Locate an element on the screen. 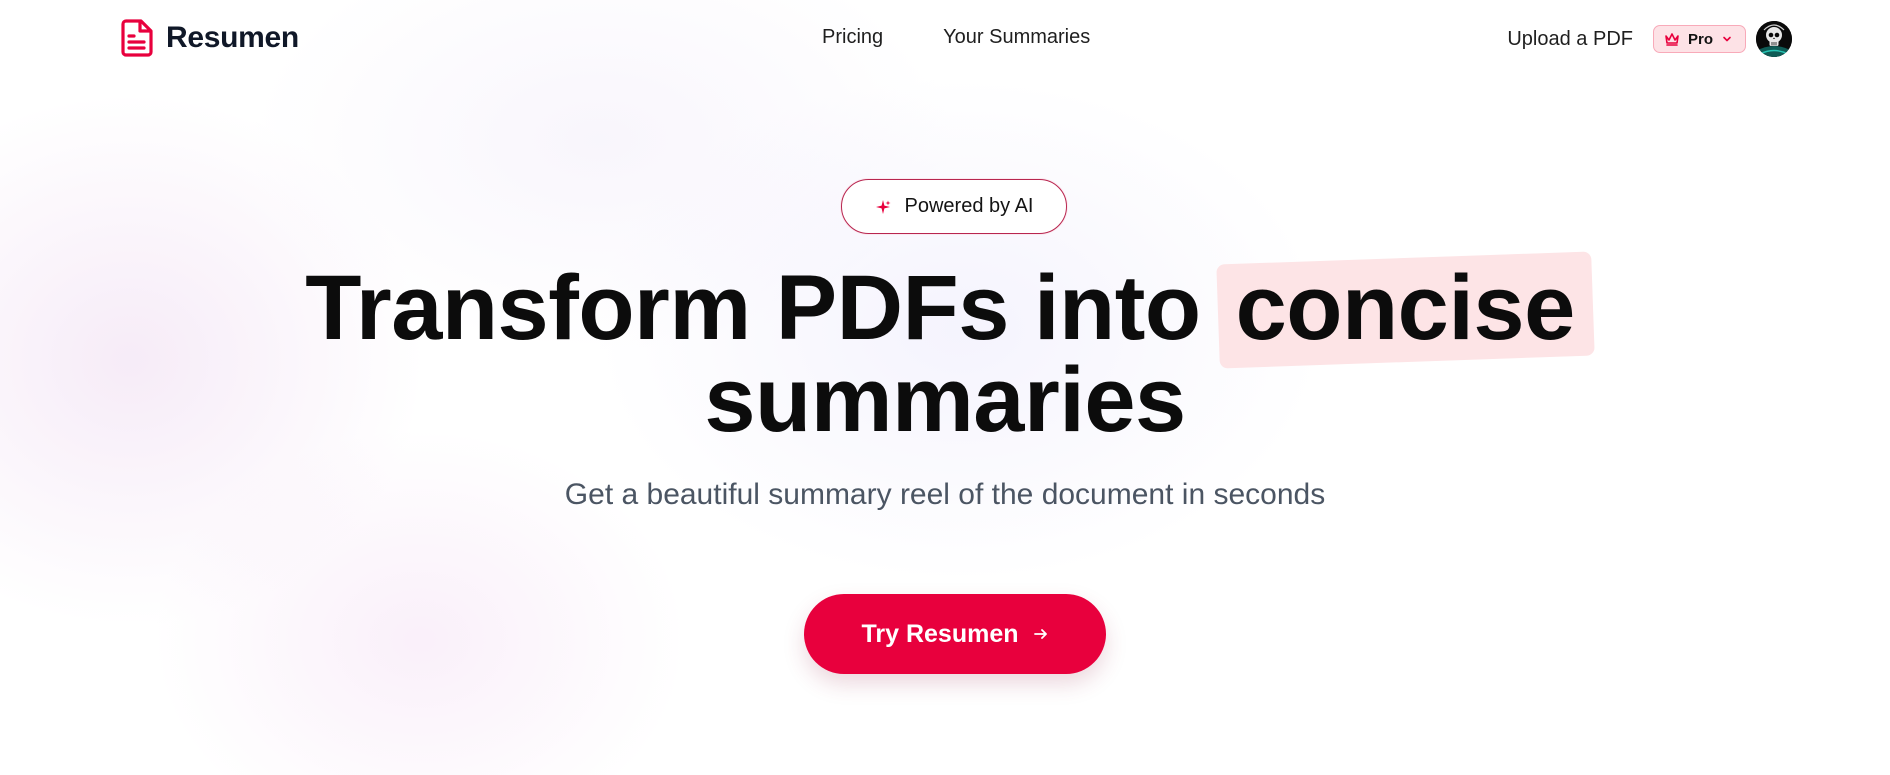 Image resolution: width=1890 pixels, height=775 pixels. powered-by-ai-badge: Powered by AI is located at coordinates (954, 206).